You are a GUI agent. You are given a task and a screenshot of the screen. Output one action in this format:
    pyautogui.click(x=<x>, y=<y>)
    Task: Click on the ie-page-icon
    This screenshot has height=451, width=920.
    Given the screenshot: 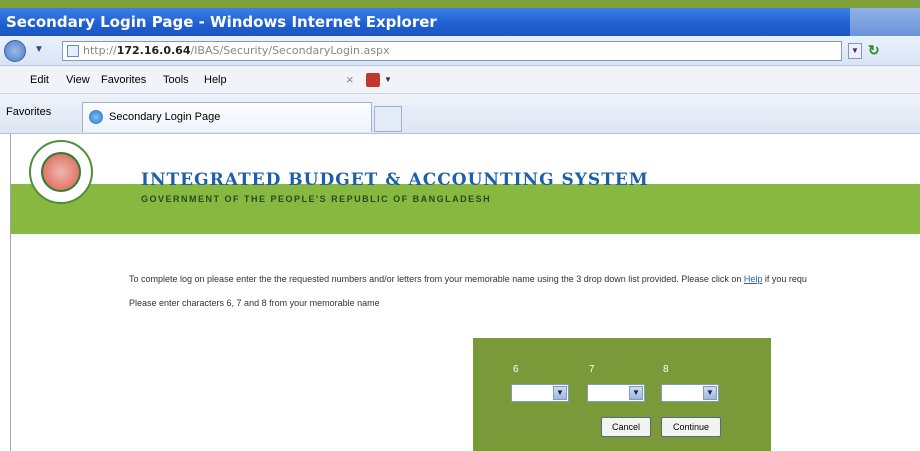 What is the action you would take?
    pyautogui.click(x=96, y=117)
    